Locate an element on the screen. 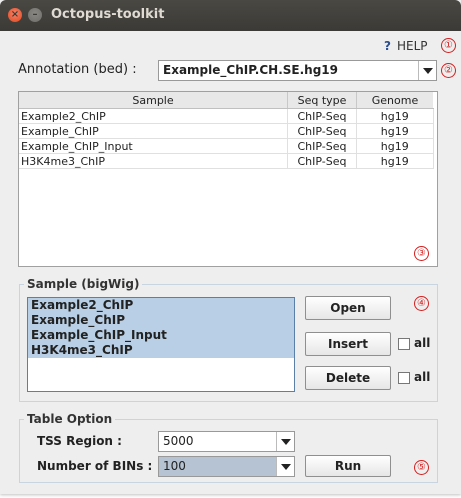 This screenshot has width=461, height=498. delete-all-checkbox is located at coordinates (404, 378).